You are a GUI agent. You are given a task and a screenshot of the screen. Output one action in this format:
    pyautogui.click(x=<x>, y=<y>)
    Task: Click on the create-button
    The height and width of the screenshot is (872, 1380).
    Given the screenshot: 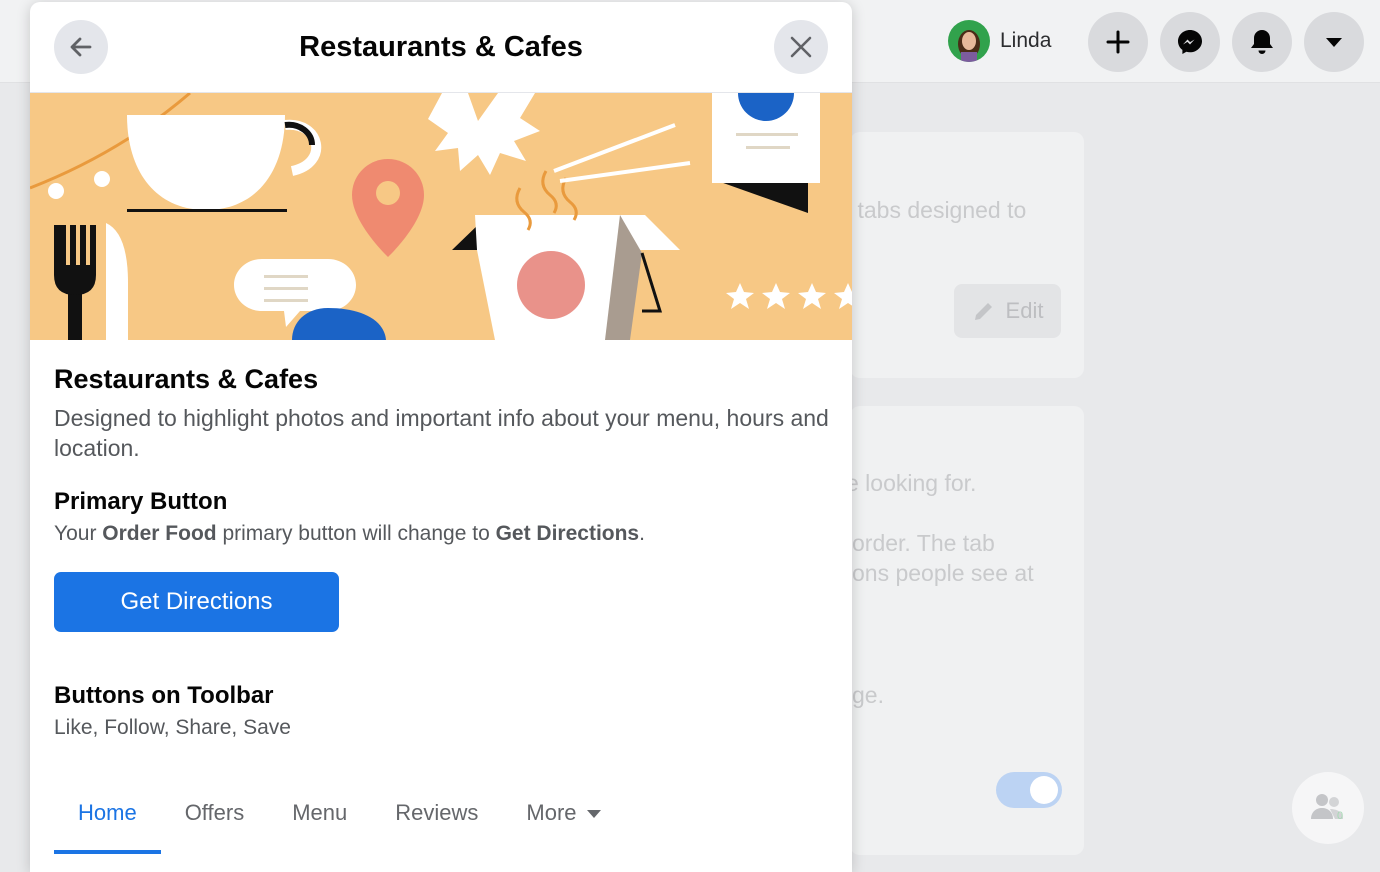 What is the action you would take?
    pyautogui.click(x=1118, y=42)
    